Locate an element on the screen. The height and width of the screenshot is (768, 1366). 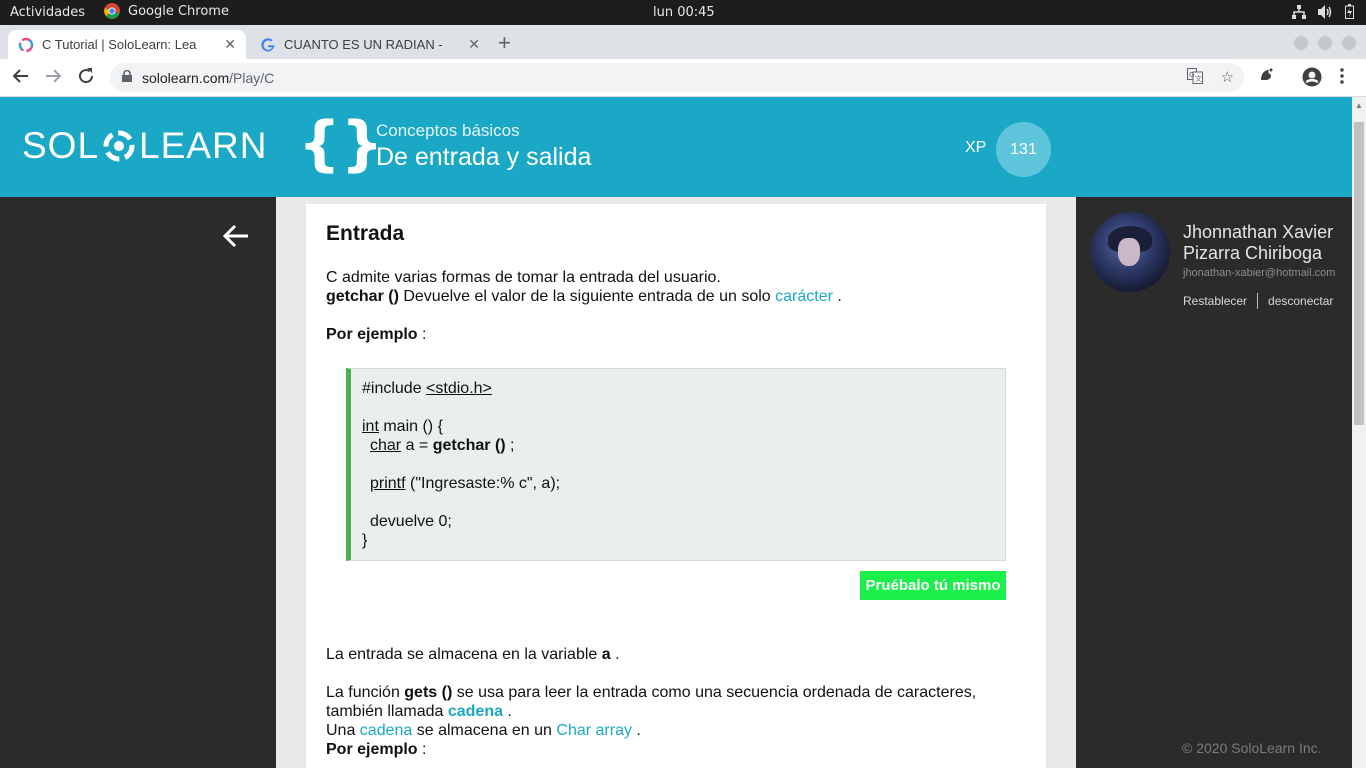
sololearn-logo: SOL LEARN is located at coordinates (144, 146).